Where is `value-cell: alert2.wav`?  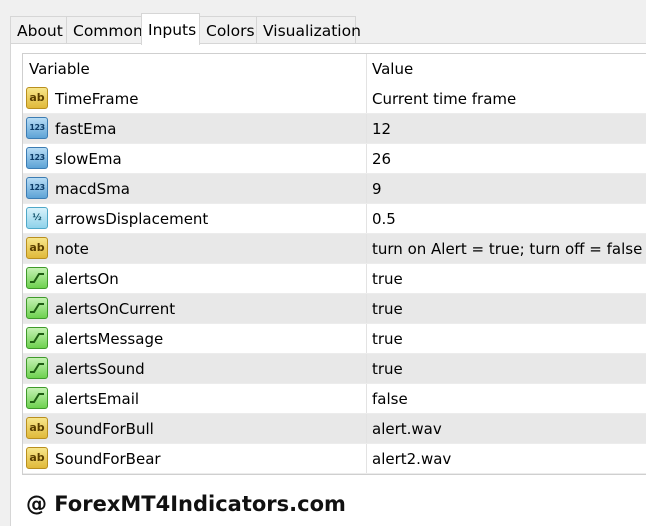 value-cell: alert2.wav is located at coordinates (506, 459).